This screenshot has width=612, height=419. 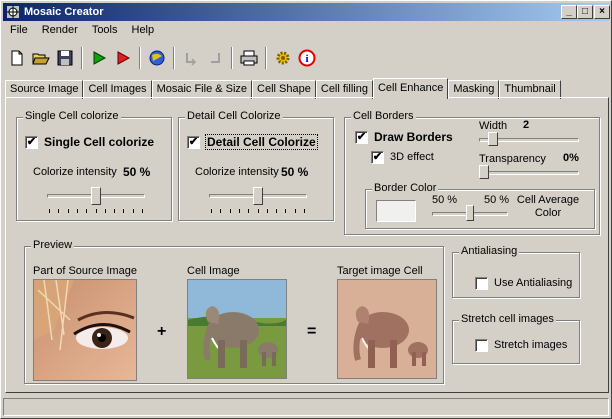 I want to click on source-image-label: Part of Source Image, so click(x=85, y=271).